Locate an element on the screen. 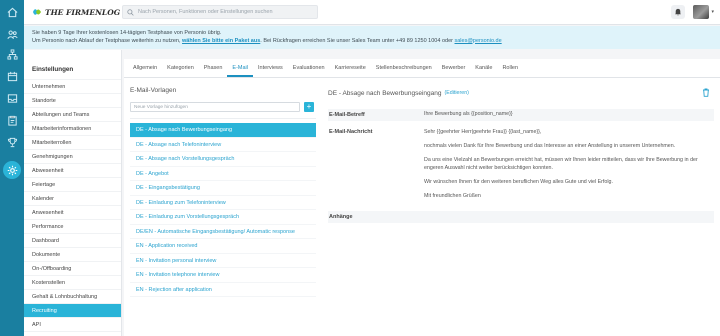 Image resolution: width=720 pixels, height=336 pixels. bell-icon is located at coordinates (678, 12).